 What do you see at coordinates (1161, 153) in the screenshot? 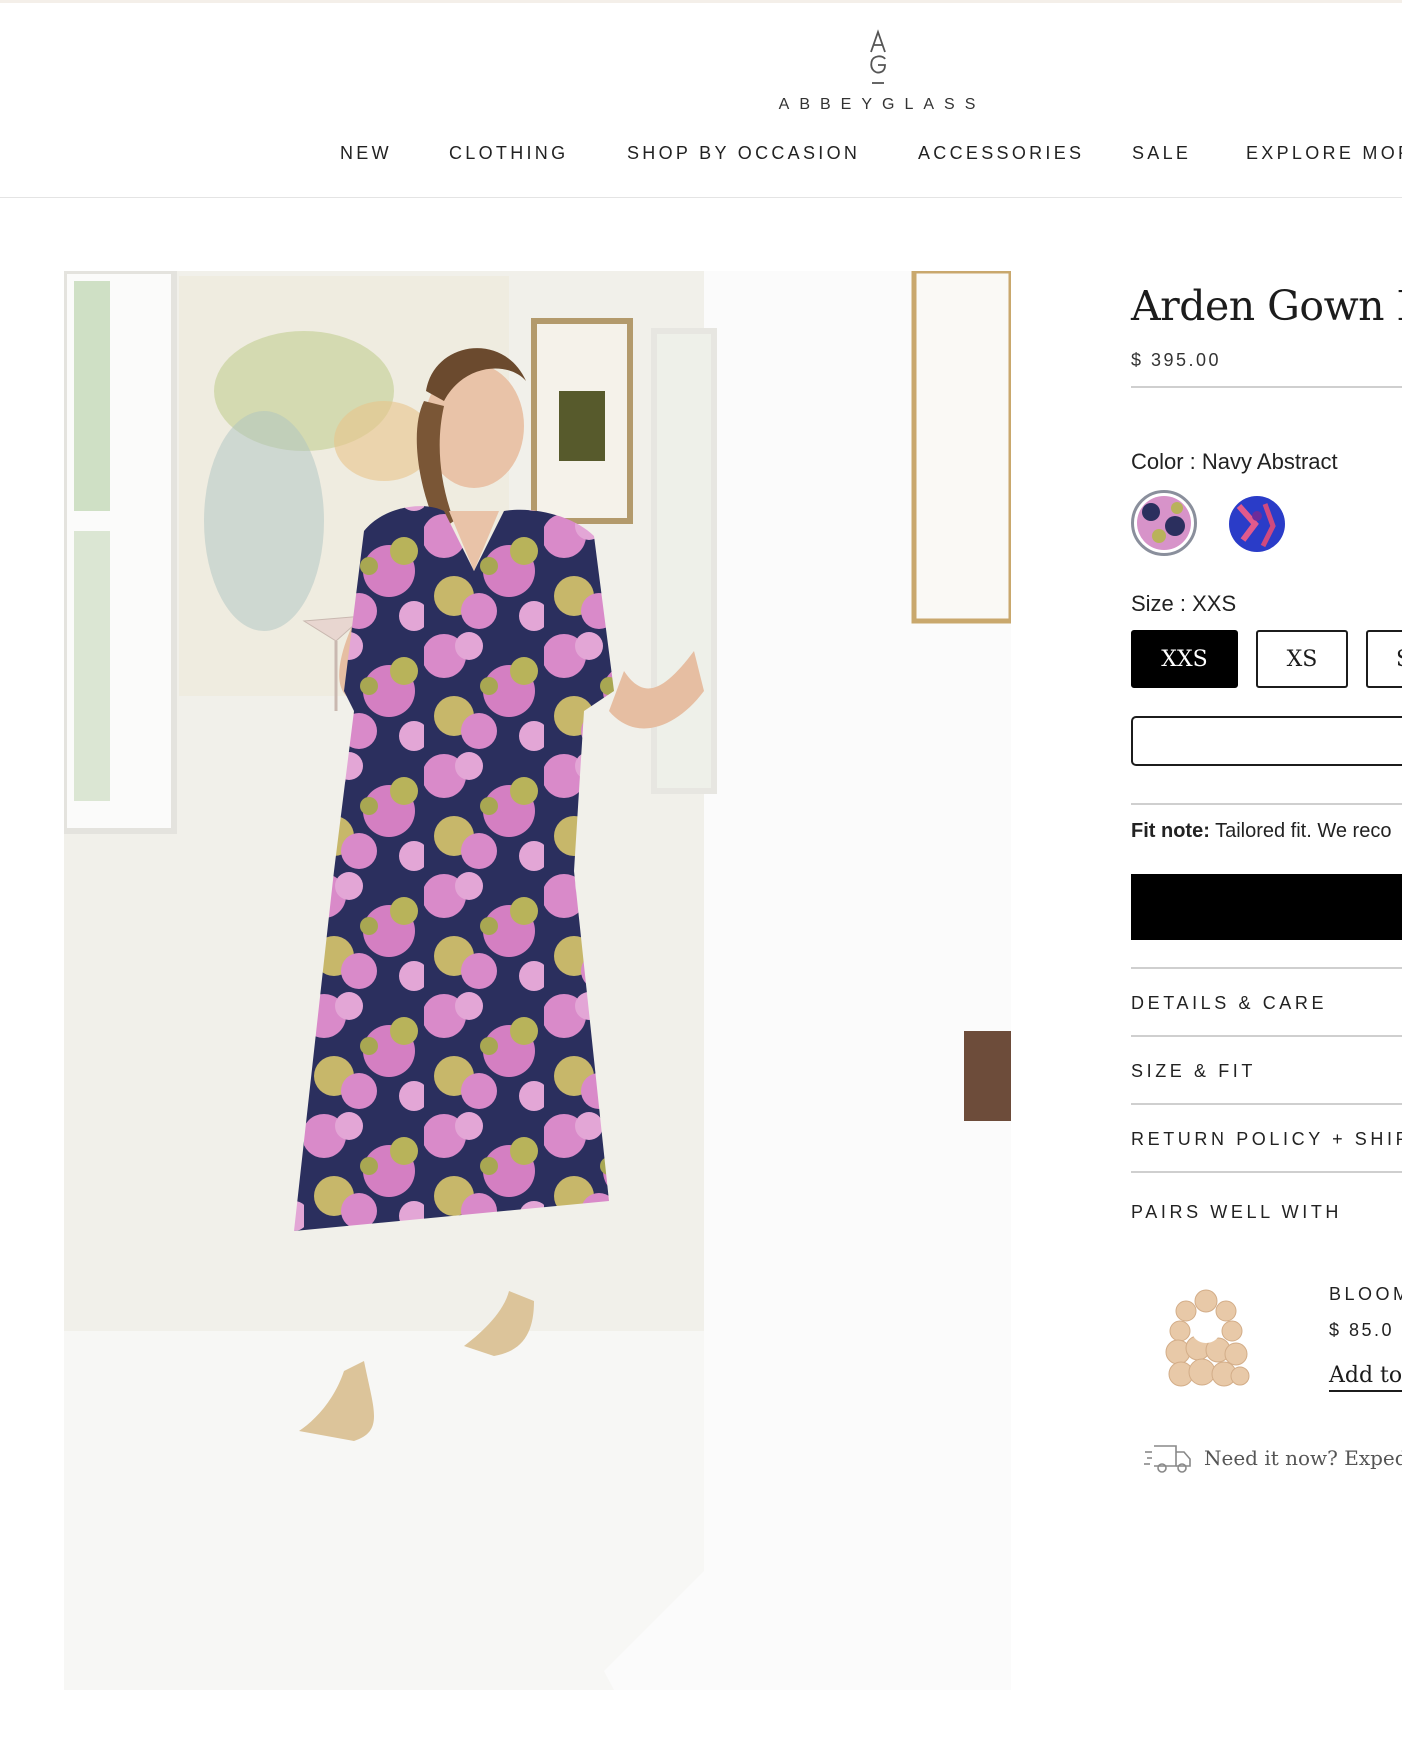
I see `nav-item-sale: SALE` at bounding box center [1161, 153].